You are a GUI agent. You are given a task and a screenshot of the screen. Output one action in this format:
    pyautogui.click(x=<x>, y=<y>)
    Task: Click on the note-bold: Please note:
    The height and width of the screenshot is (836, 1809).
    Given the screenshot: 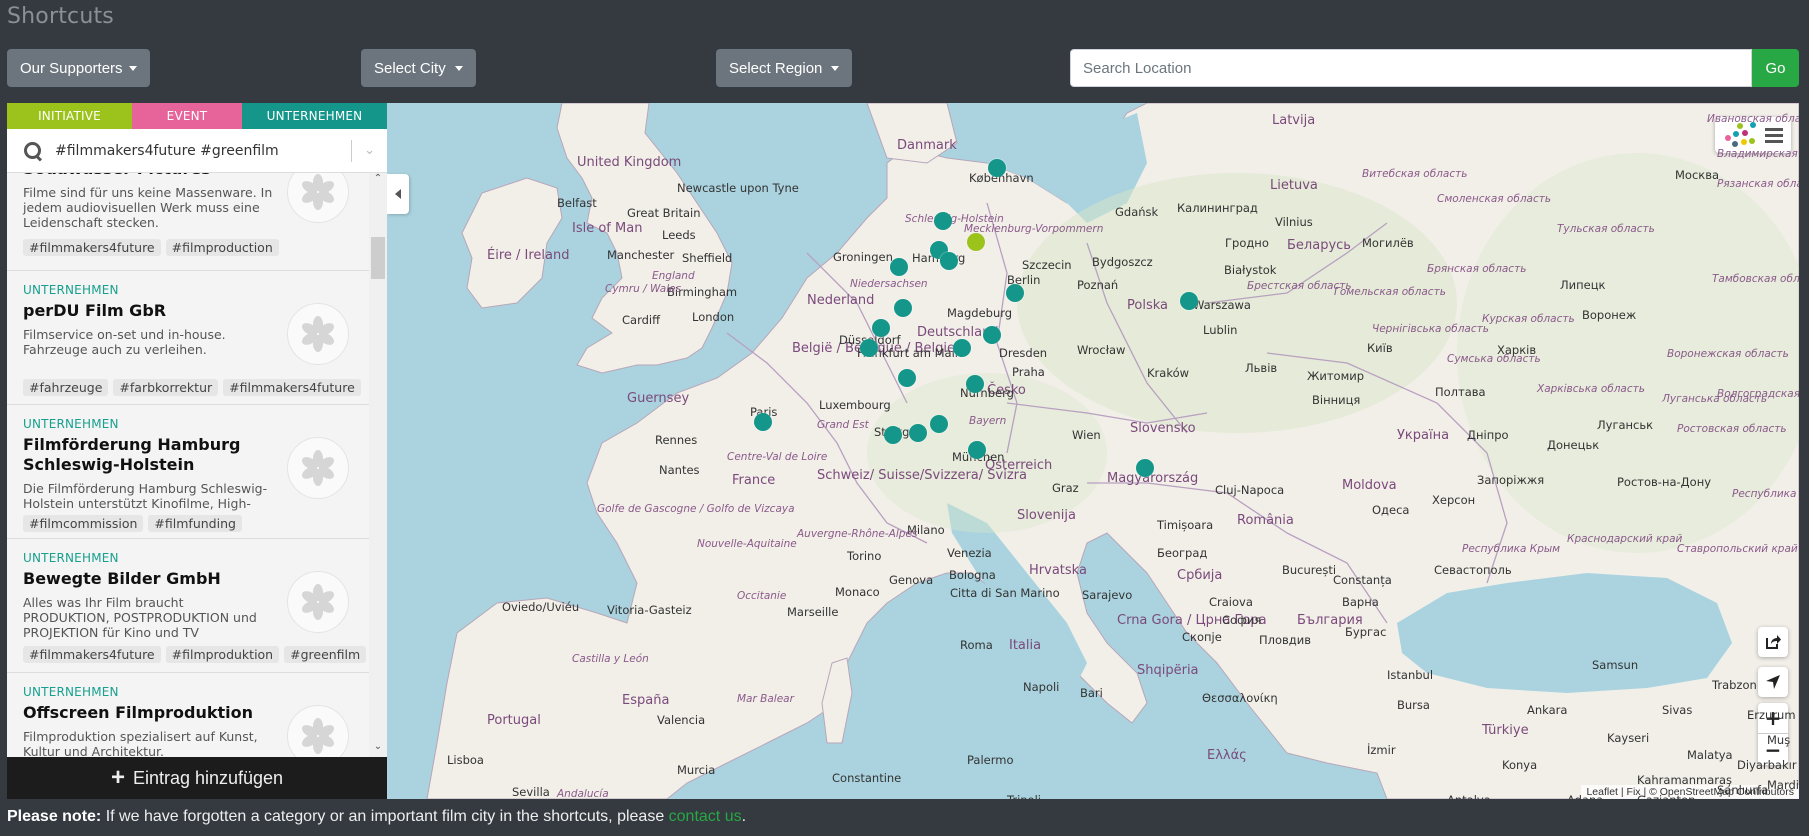 What is the action you would take?
    pyautogui.click(x=54, y=816)
    